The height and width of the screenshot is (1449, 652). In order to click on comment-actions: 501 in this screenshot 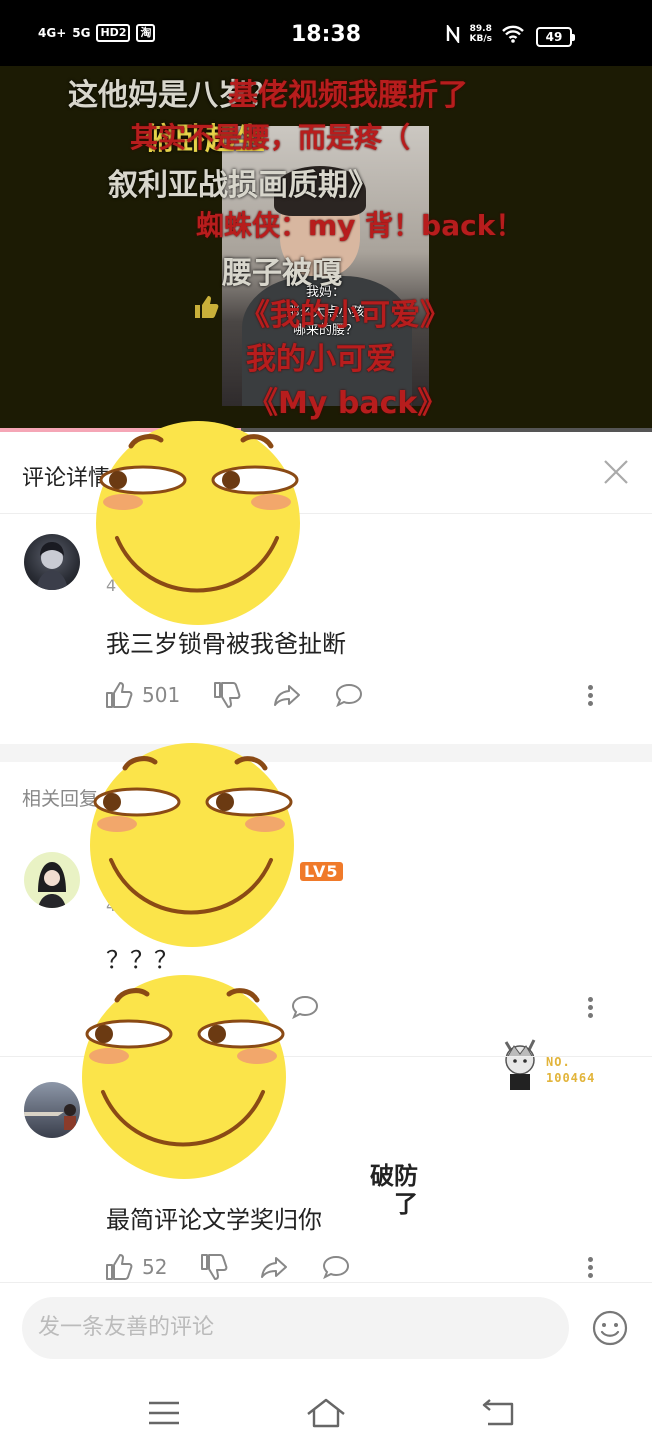, I will do `click(234, 695)`.